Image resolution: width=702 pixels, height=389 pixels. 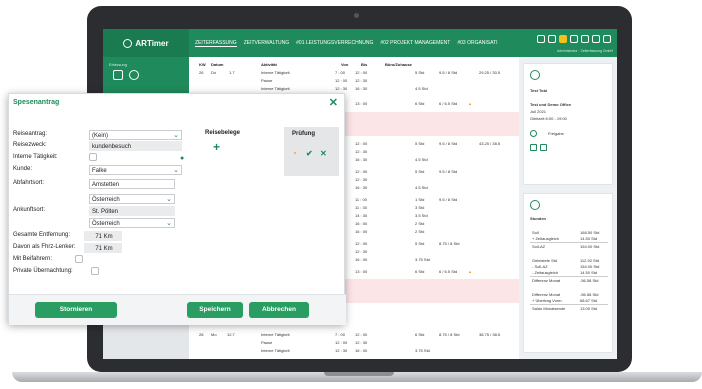 What do you see at coordinates (420, 103) in the screenshot?
I see `cell-duration: 6 Std` at bounding box center [420, 103].